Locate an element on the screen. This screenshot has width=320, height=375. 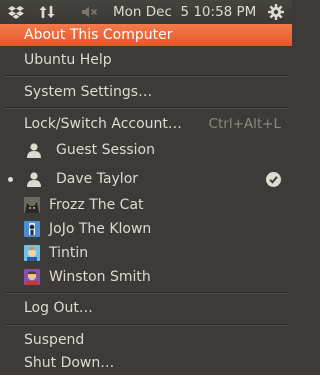
session-gear-icon is located at coordinates (276, 12).